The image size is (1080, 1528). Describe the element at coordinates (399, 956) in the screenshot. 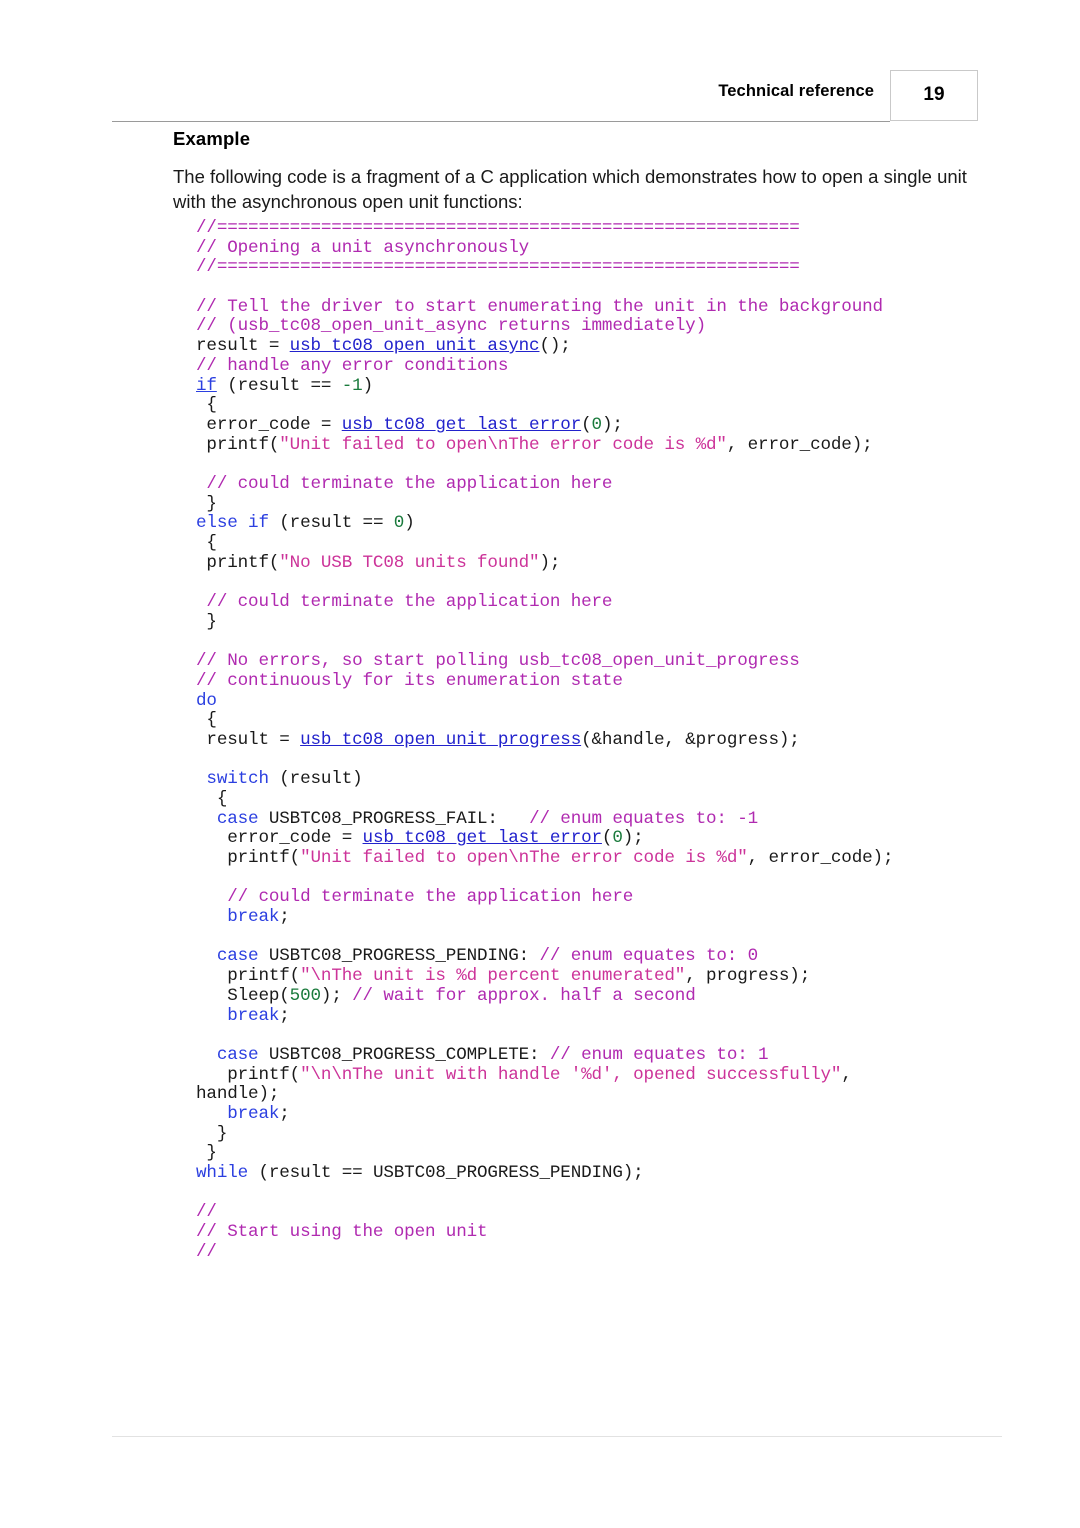

I see `code-text: USBTC08_PROGRESS_PENDING:` at that location.